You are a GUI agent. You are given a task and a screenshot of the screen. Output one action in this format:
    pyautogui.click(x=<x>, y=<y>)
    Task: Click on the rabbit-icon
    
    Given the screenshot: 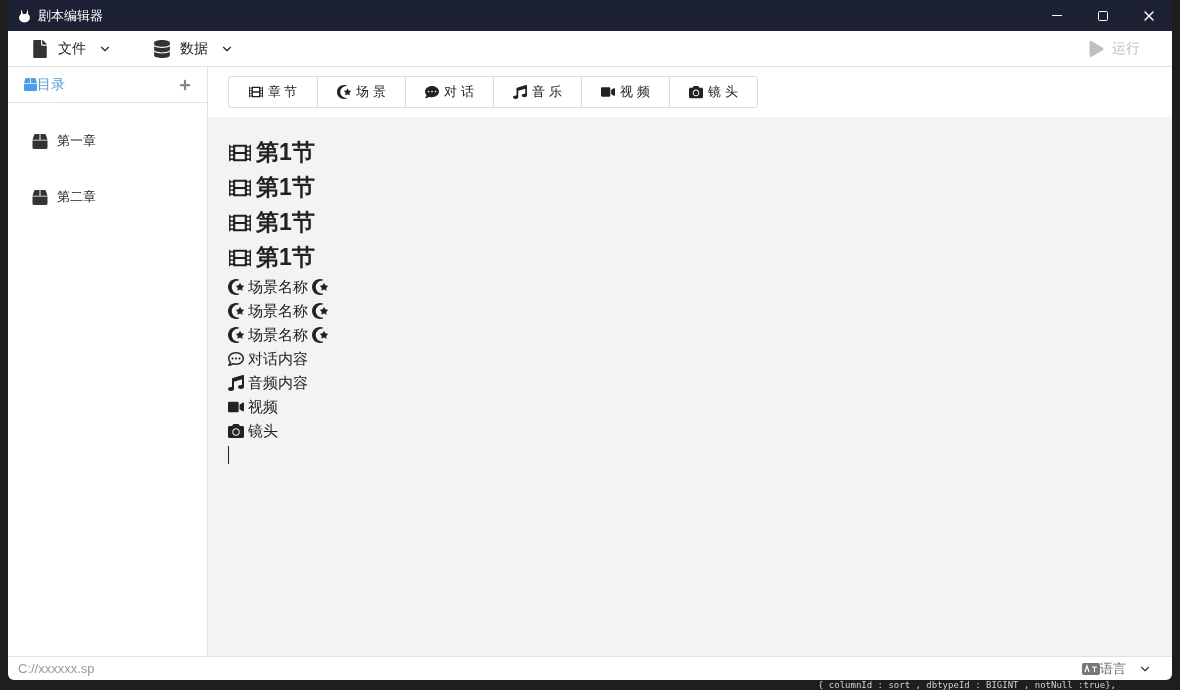 What is the action you would take?
    pyautogui.click(x=24, y=15)
    